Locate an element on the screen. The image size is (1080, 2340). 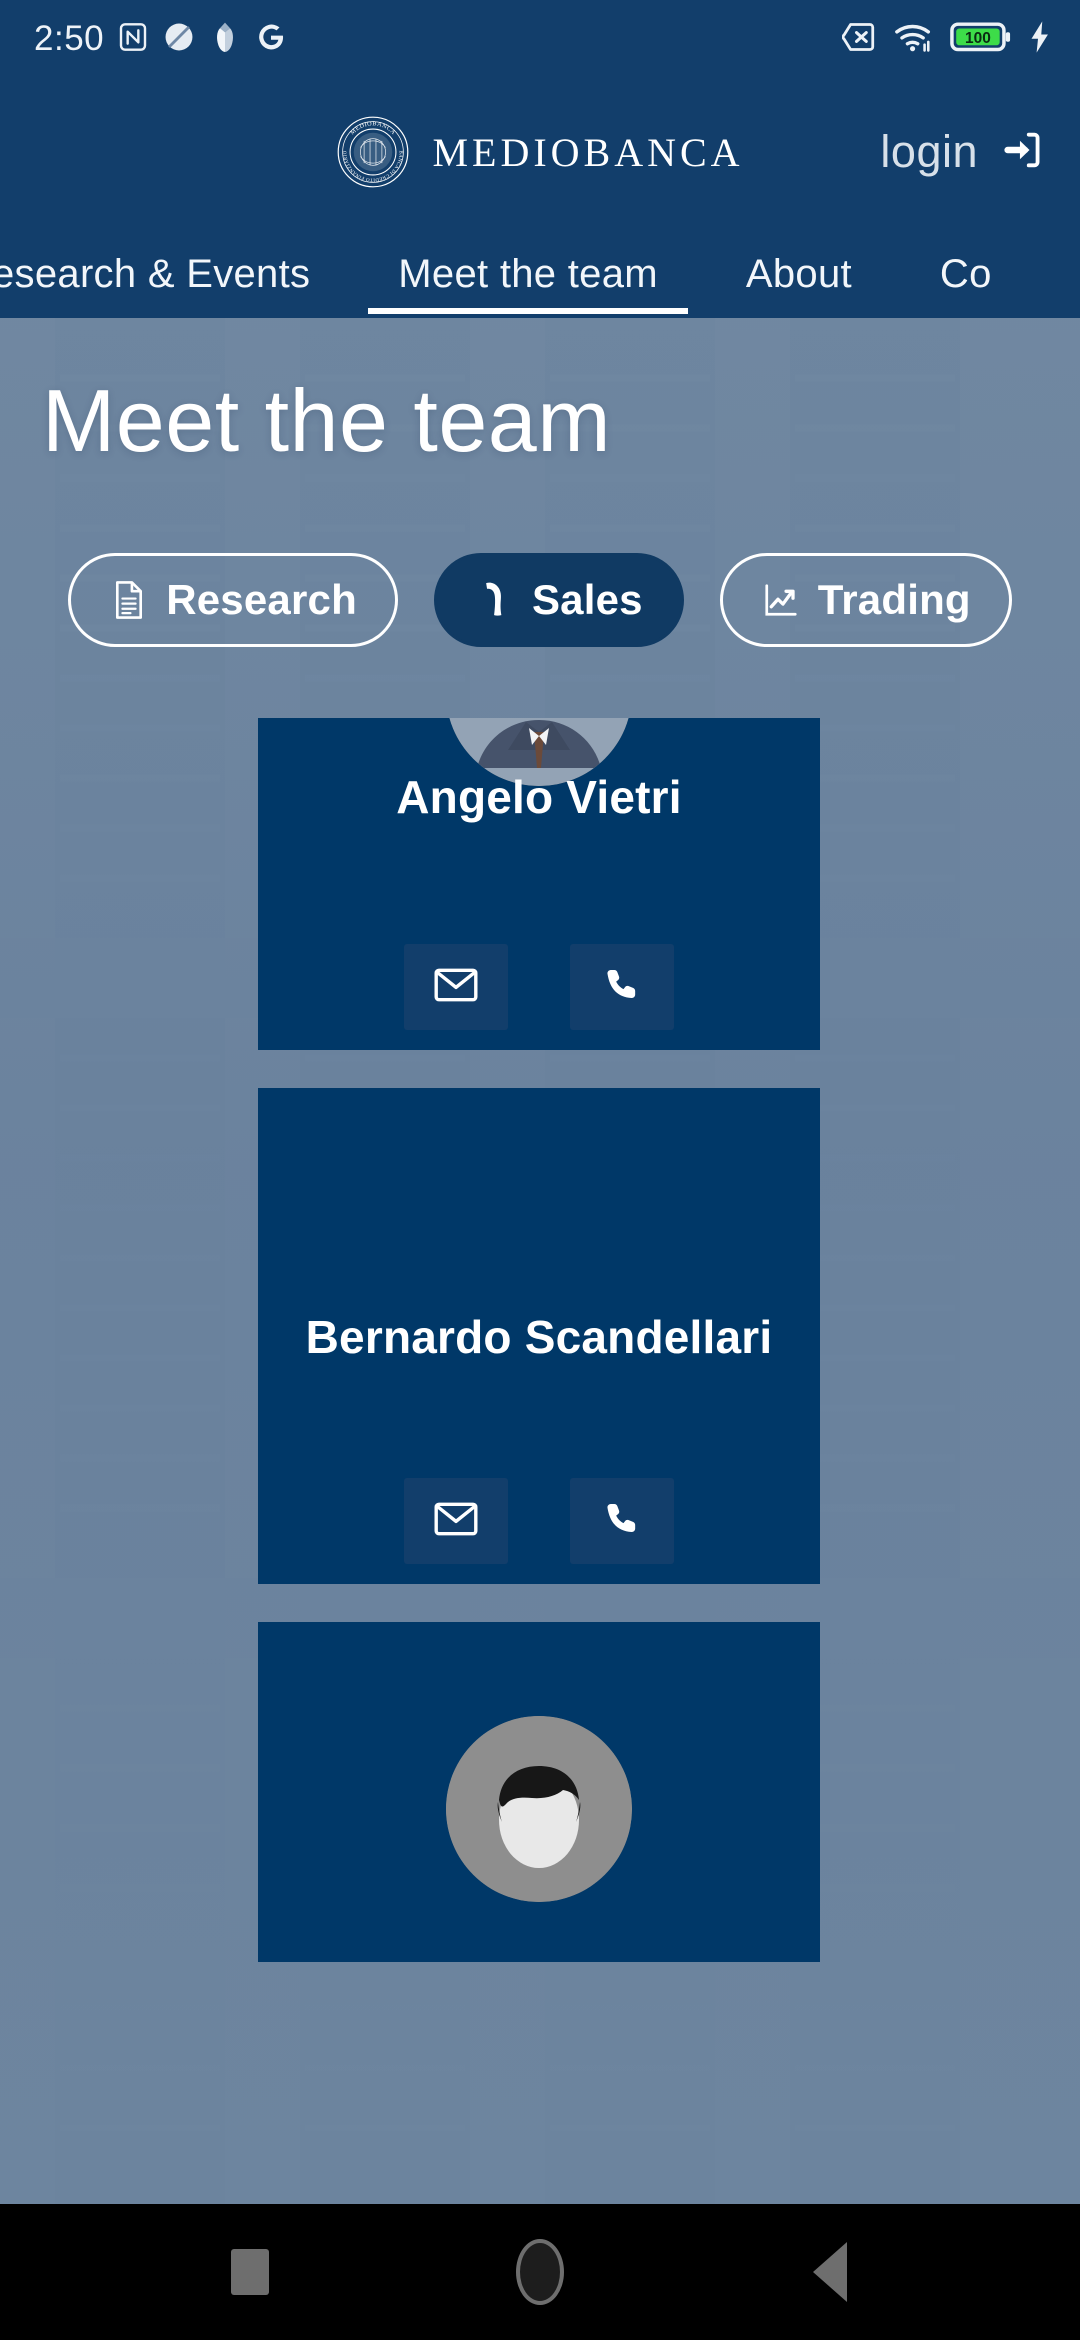
status-bar-right: 100 is located at coordinates (946, 39).